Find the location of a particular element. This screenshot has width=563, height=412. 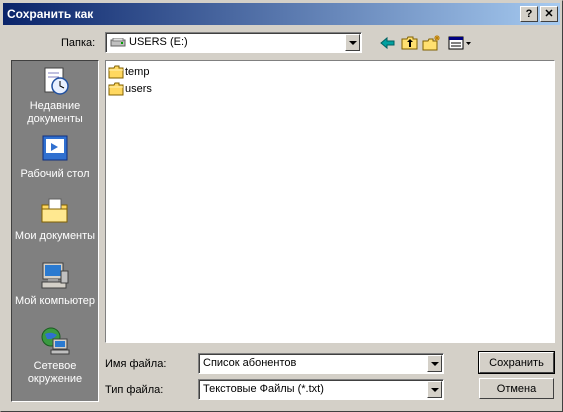

back-arrow-icon is located at coordinates (387, 43).